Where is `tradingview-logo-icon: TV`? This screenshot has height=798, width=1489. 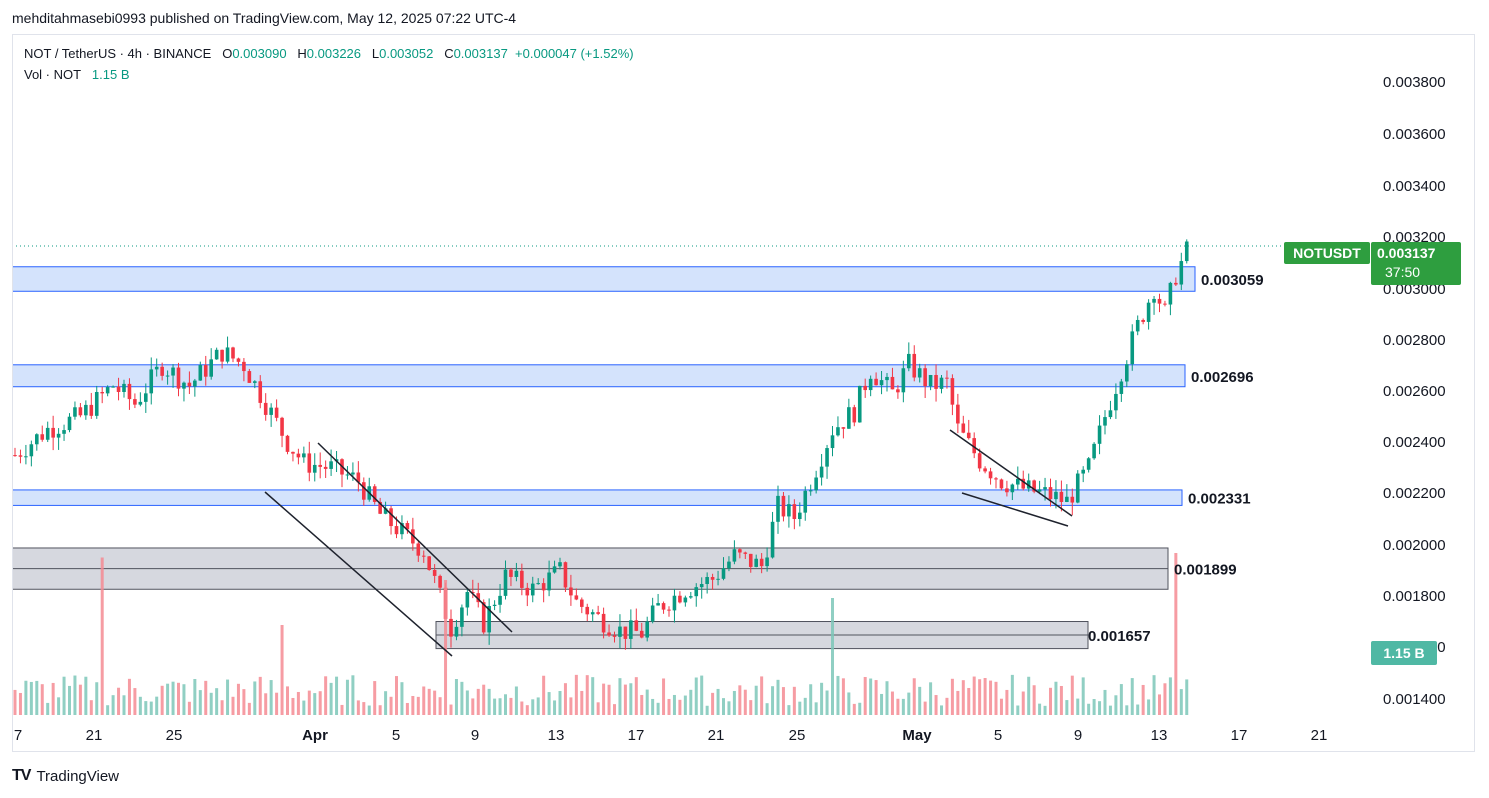
tradingview-logo-icon: TV is located at coordinates (21, 775).